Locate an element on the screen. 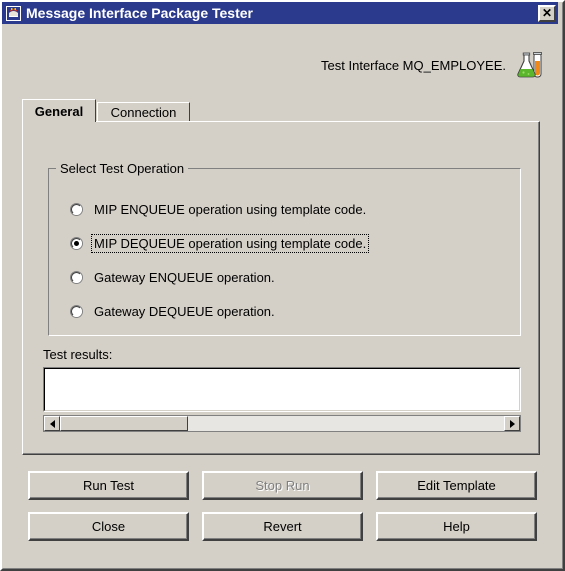 This screenshot has height=571, width=565. tab-general: General is located at coordinates (59, 110).